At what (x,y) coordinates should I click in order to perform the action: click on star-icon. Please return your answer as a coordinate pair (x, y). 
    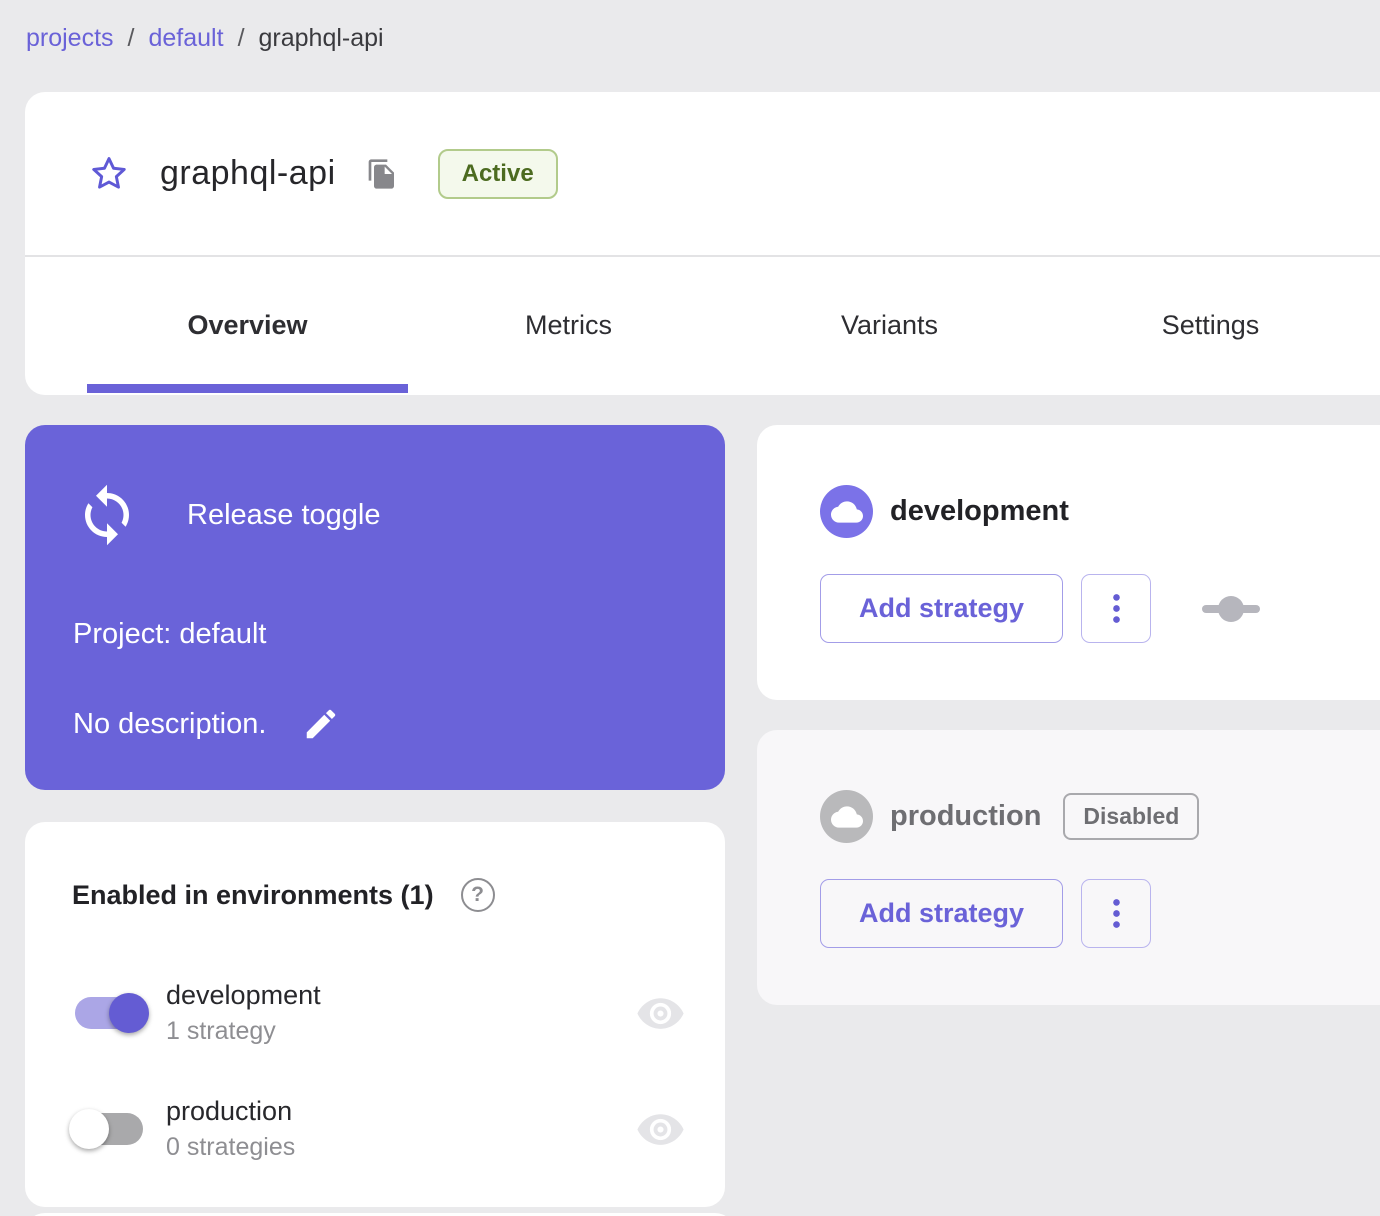
    Looking at the image, I should click on (109, 172).